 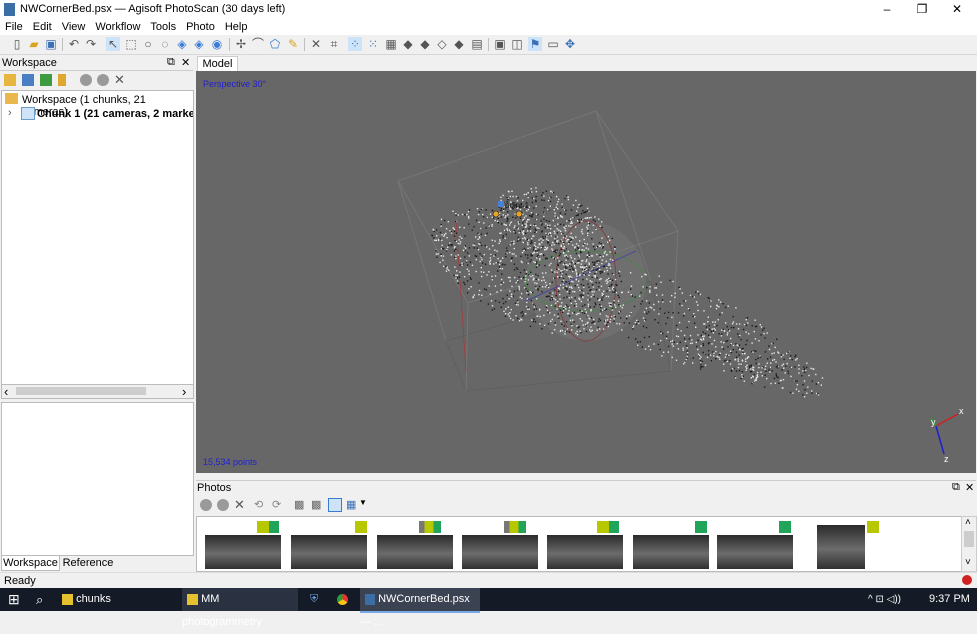 I want to click on scroll-right-icon: ›, so click(x=184, y=391).